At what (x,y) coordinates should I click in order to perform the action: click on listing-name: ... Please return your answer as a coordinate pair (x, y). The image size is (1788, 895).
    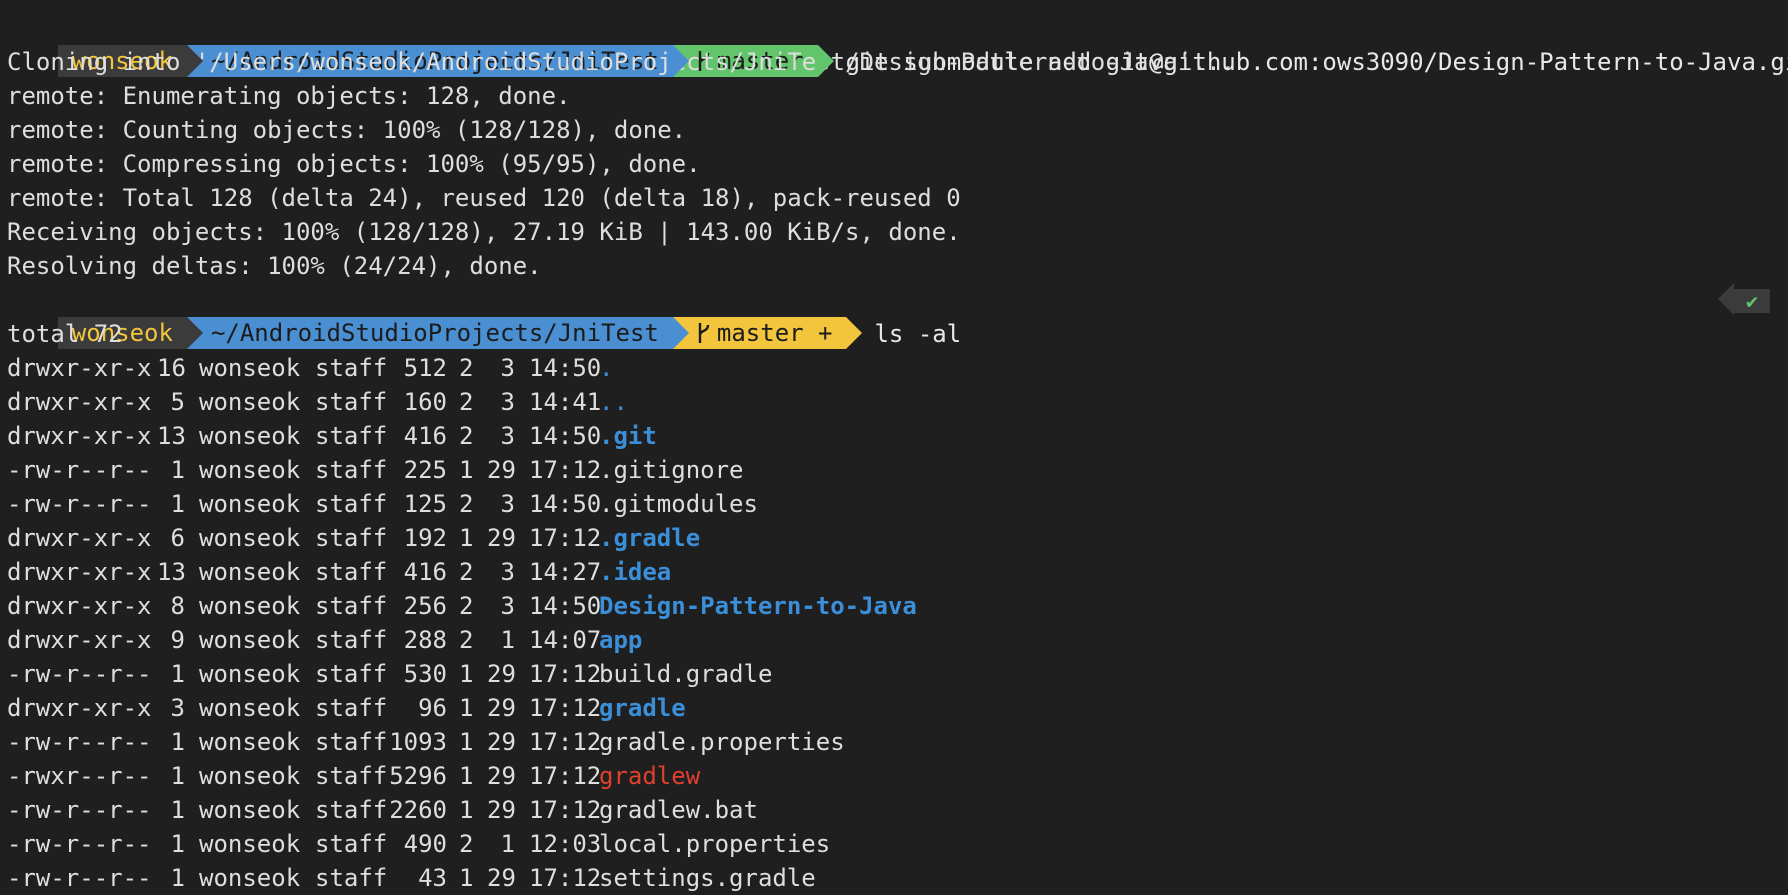
    Looking at the image, I should click on (613, 402).